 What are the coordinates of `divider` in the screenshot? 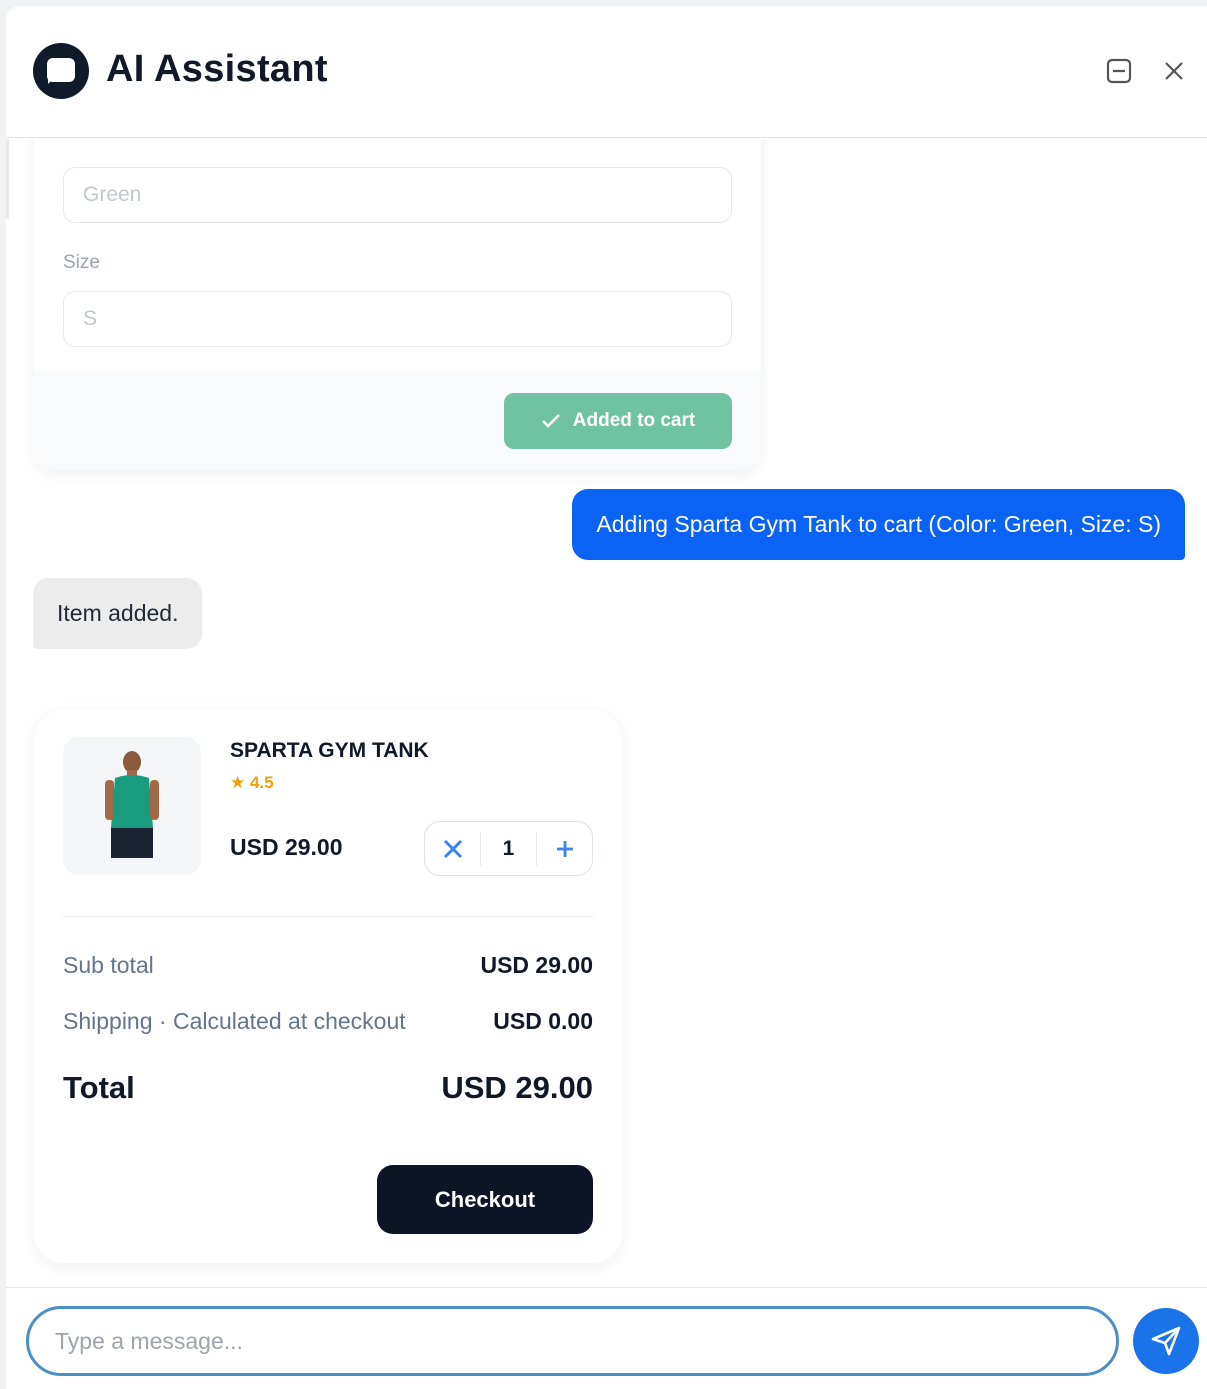 It's located at (328, 916).